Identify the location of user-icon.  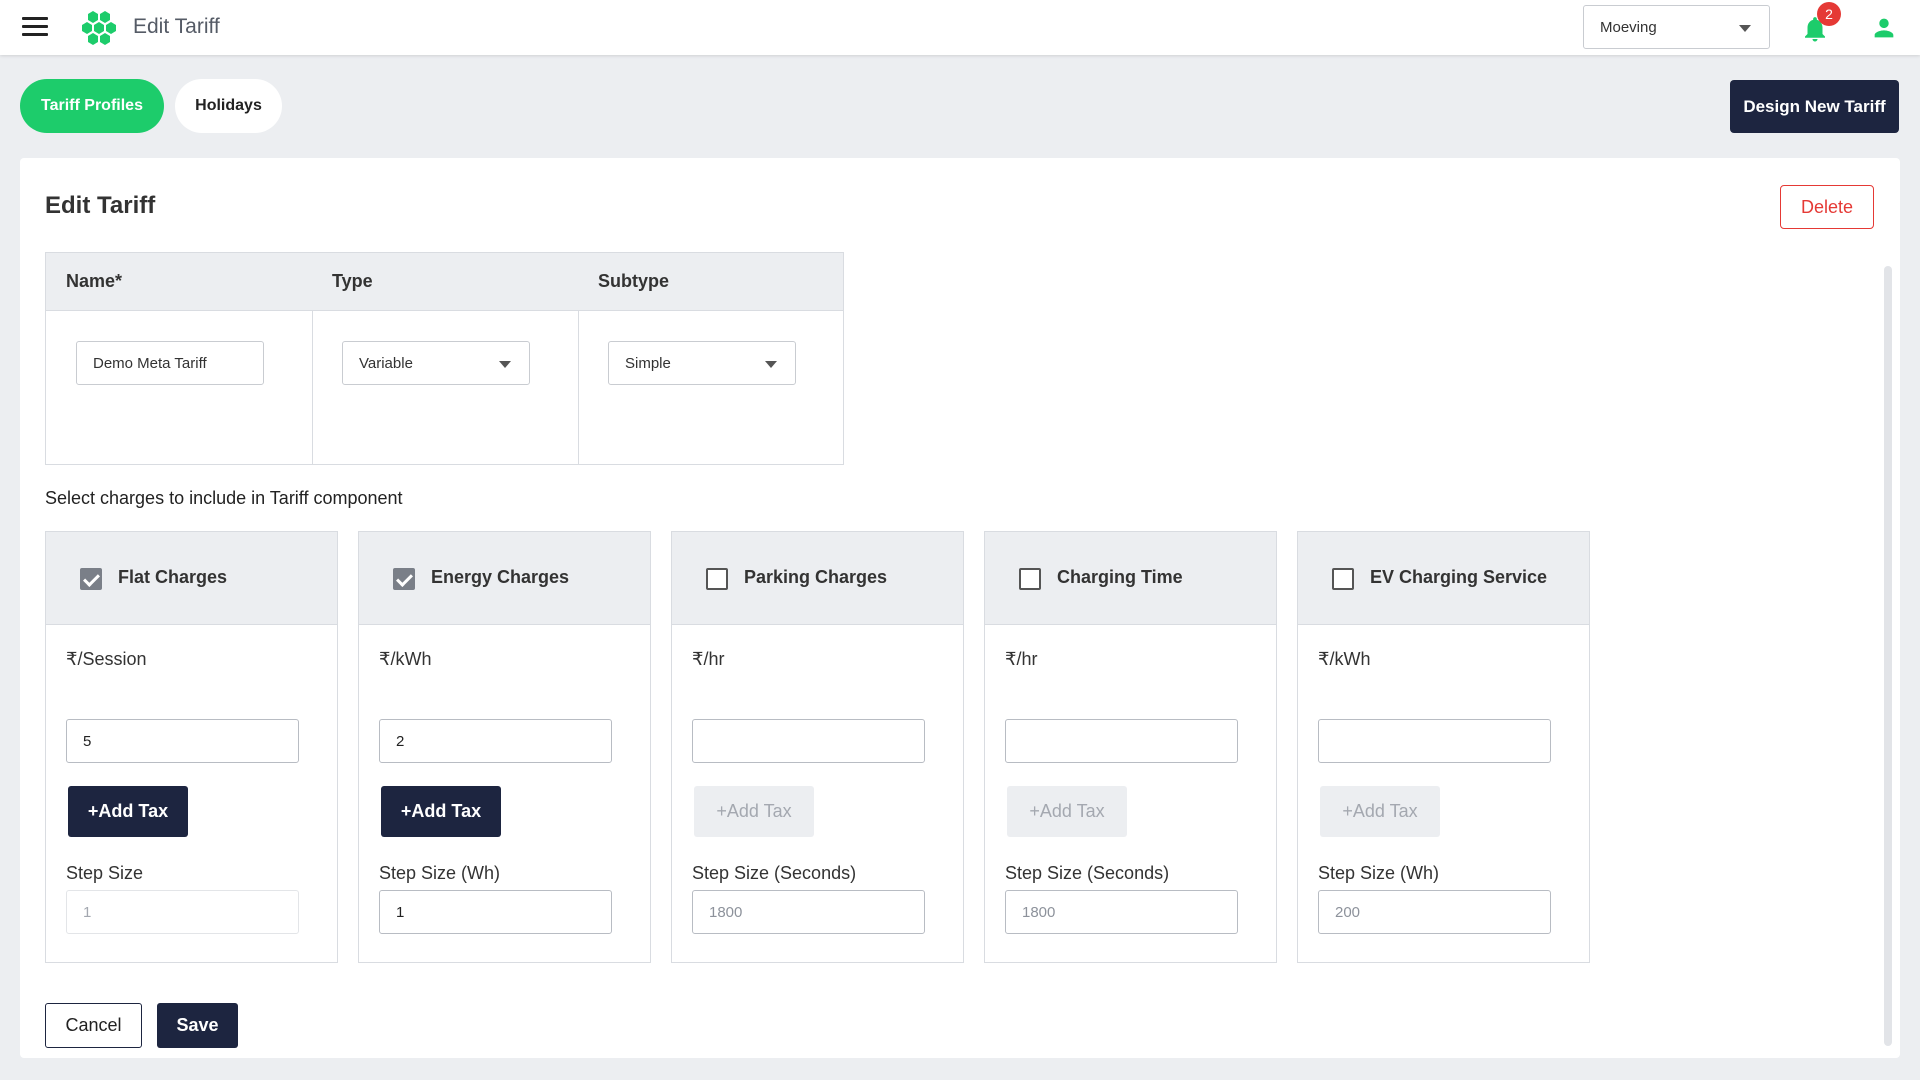
(1884, 28).